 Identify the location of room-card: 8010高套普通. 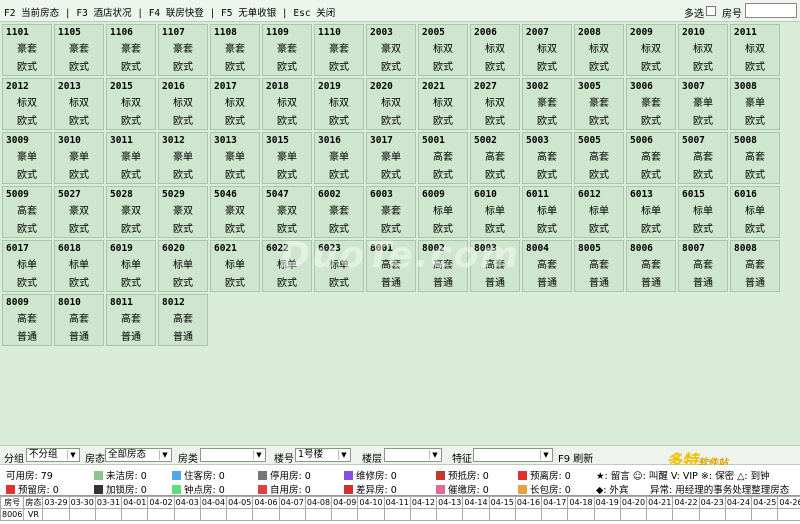
(79, 320).